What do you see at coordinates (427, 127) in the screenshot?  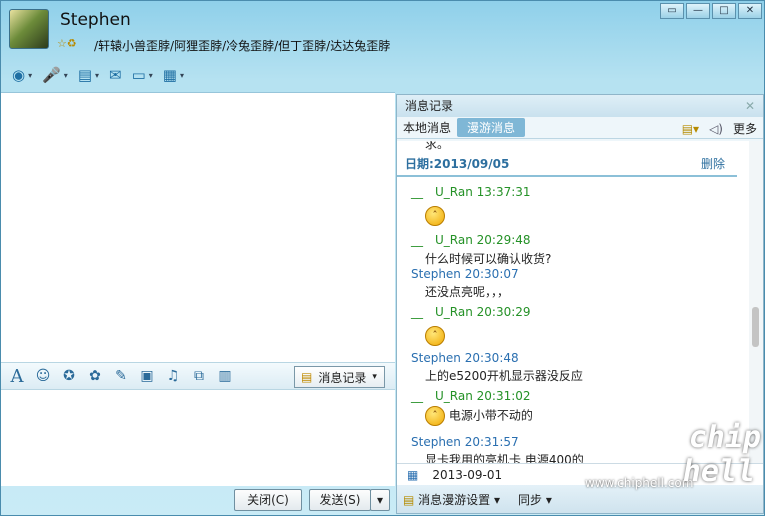 I see `tab-local-messages: 本地消息` at bounding box center [427, 127].